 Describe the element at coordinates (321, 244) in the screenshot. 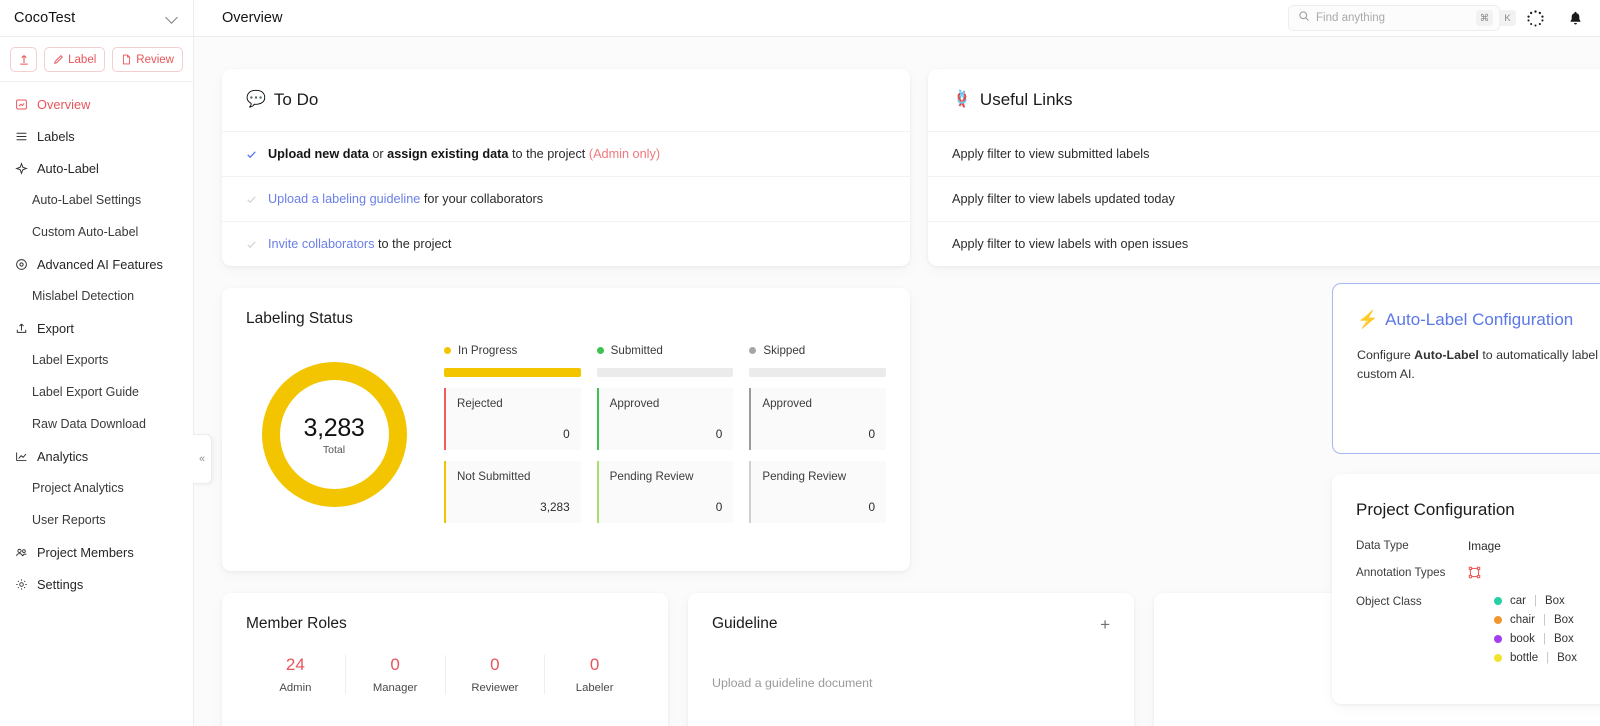

I see `todo-link: Invite collaborators` at that location.